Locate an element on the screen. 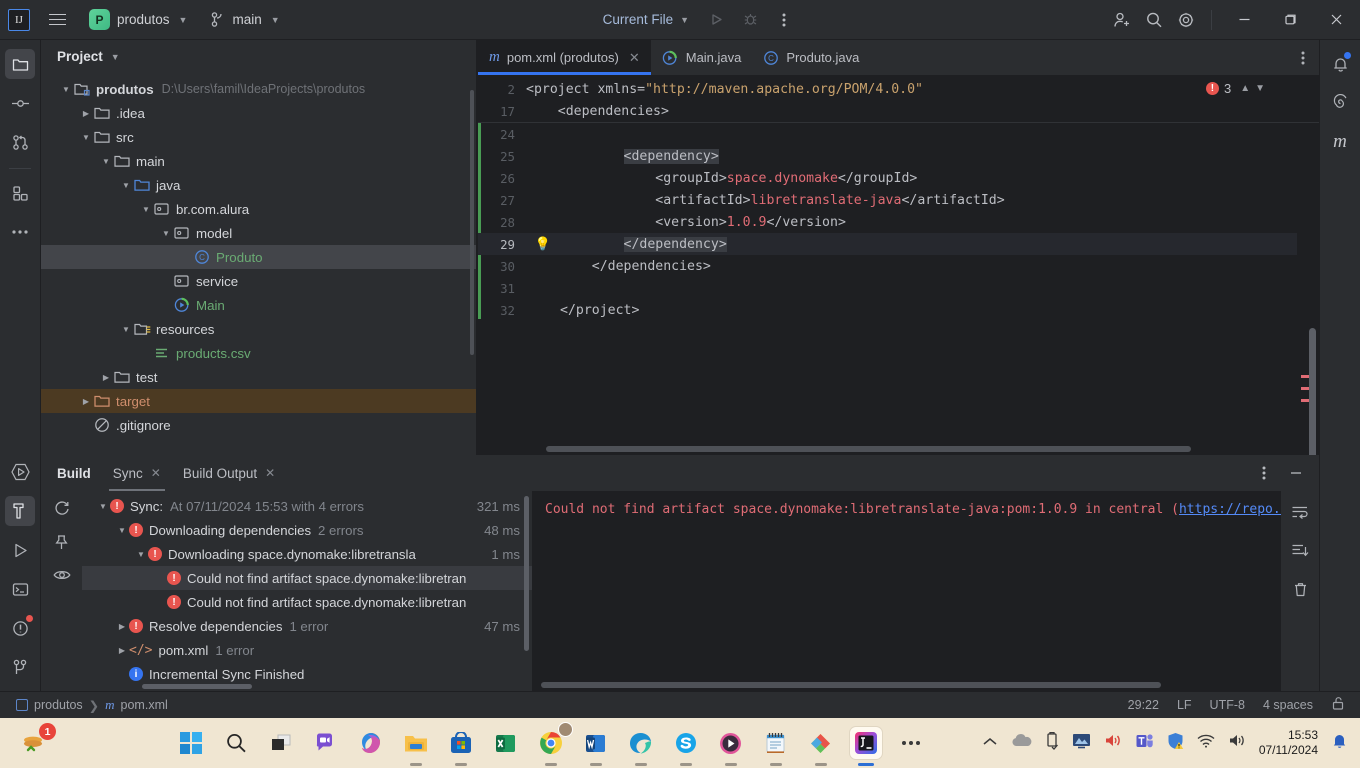 The image size is (1360, 768). sidebar-item-commit is located at coordinates (20, 103).